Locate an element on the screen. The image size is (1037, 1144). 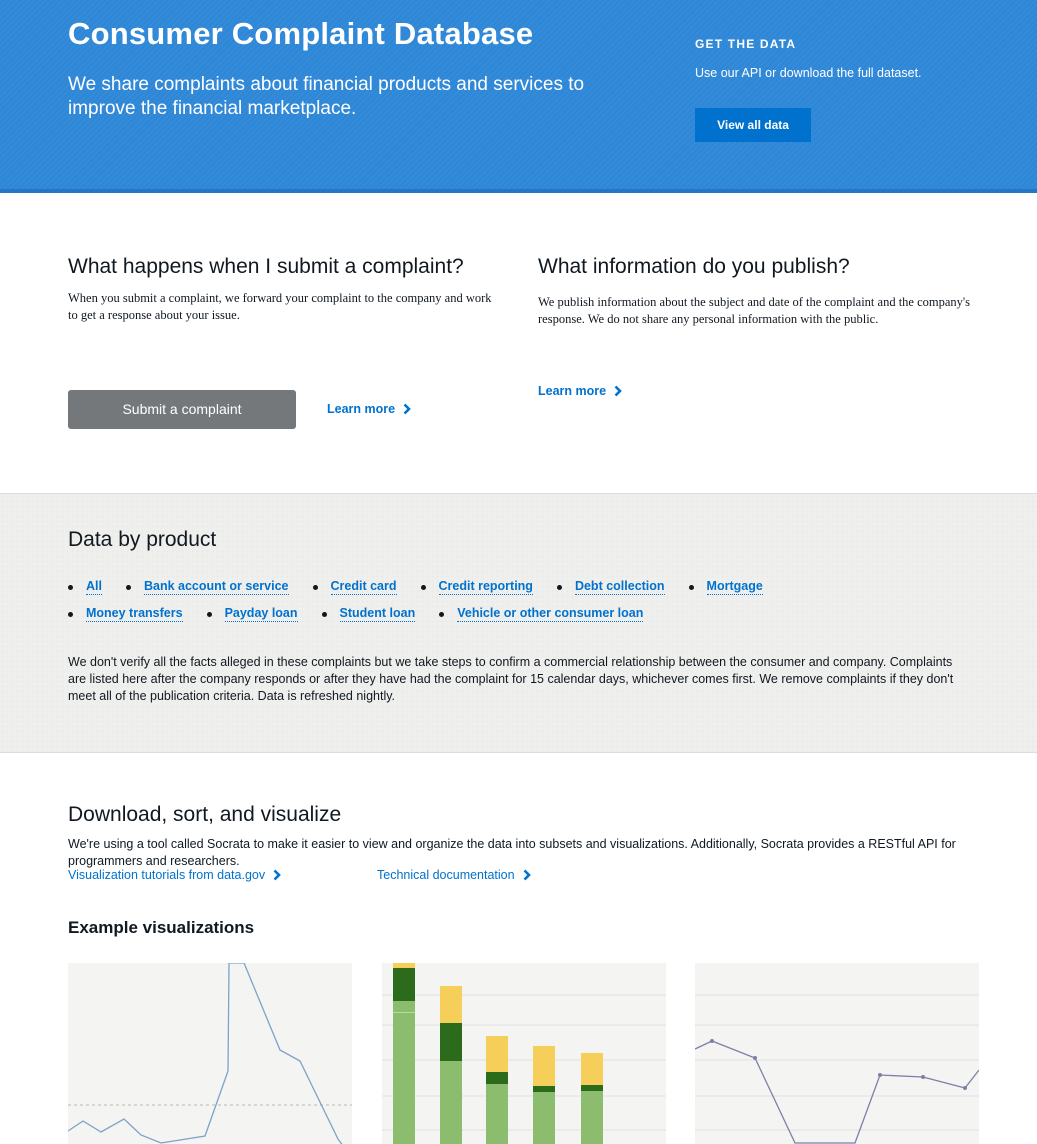
get-data-heading: GET THE DATA is located at coordinates (746, 44).